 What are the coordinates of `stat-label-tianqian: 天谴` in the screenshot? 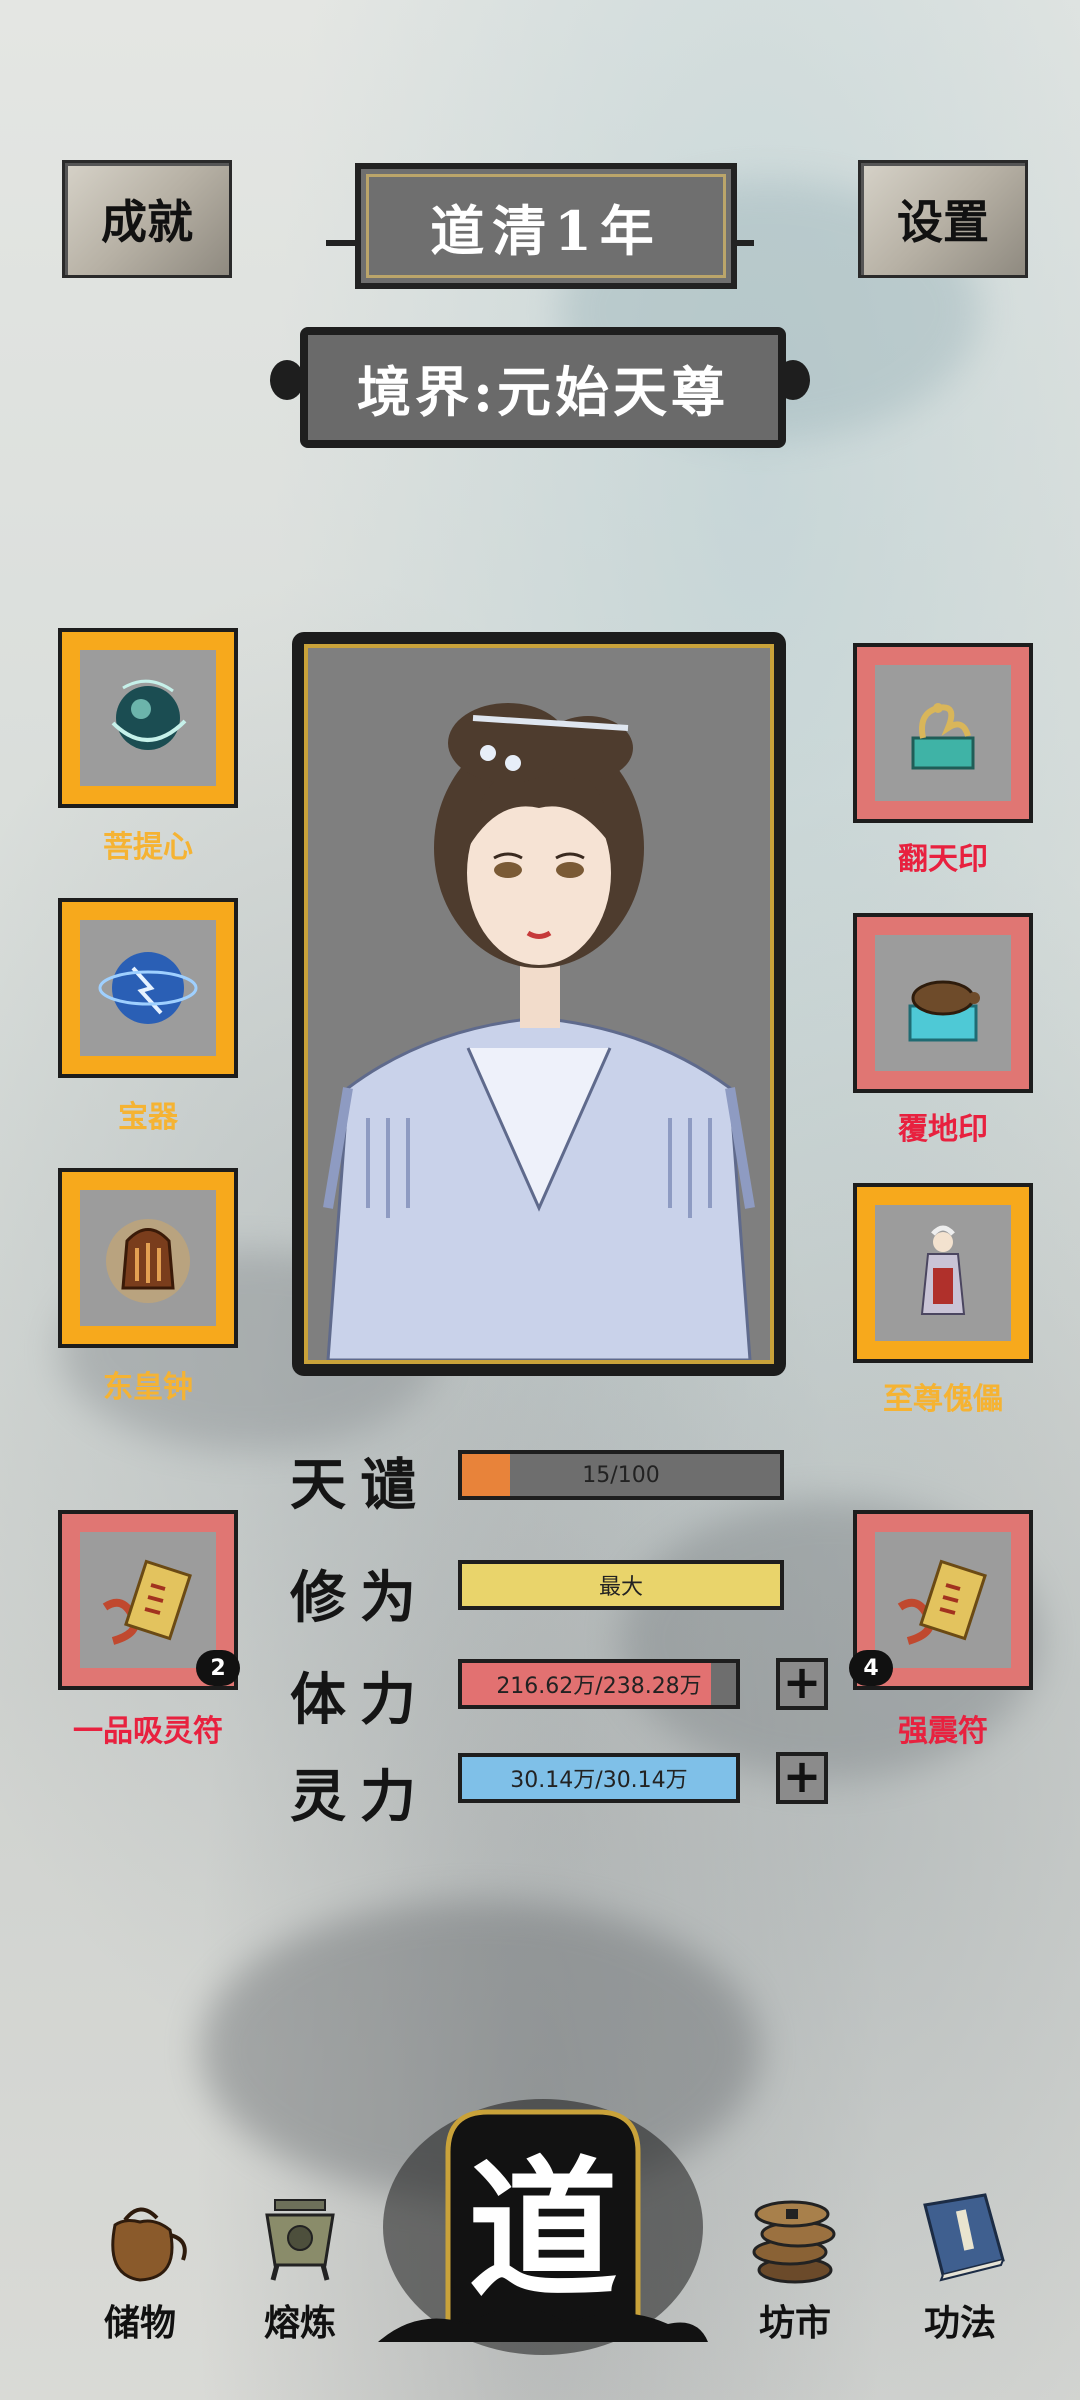 It's located at (360, 1485).